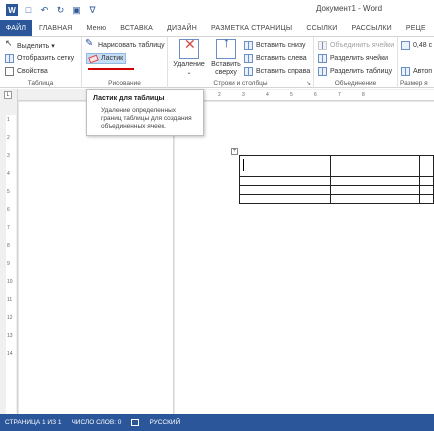 This screenshot has height=431, width=434. What do you see at coordinates (96, 422) in the screenshot?
I see `word-count: ЧИСЛО СЛОВ: 0` at bounding box center [96, 422].